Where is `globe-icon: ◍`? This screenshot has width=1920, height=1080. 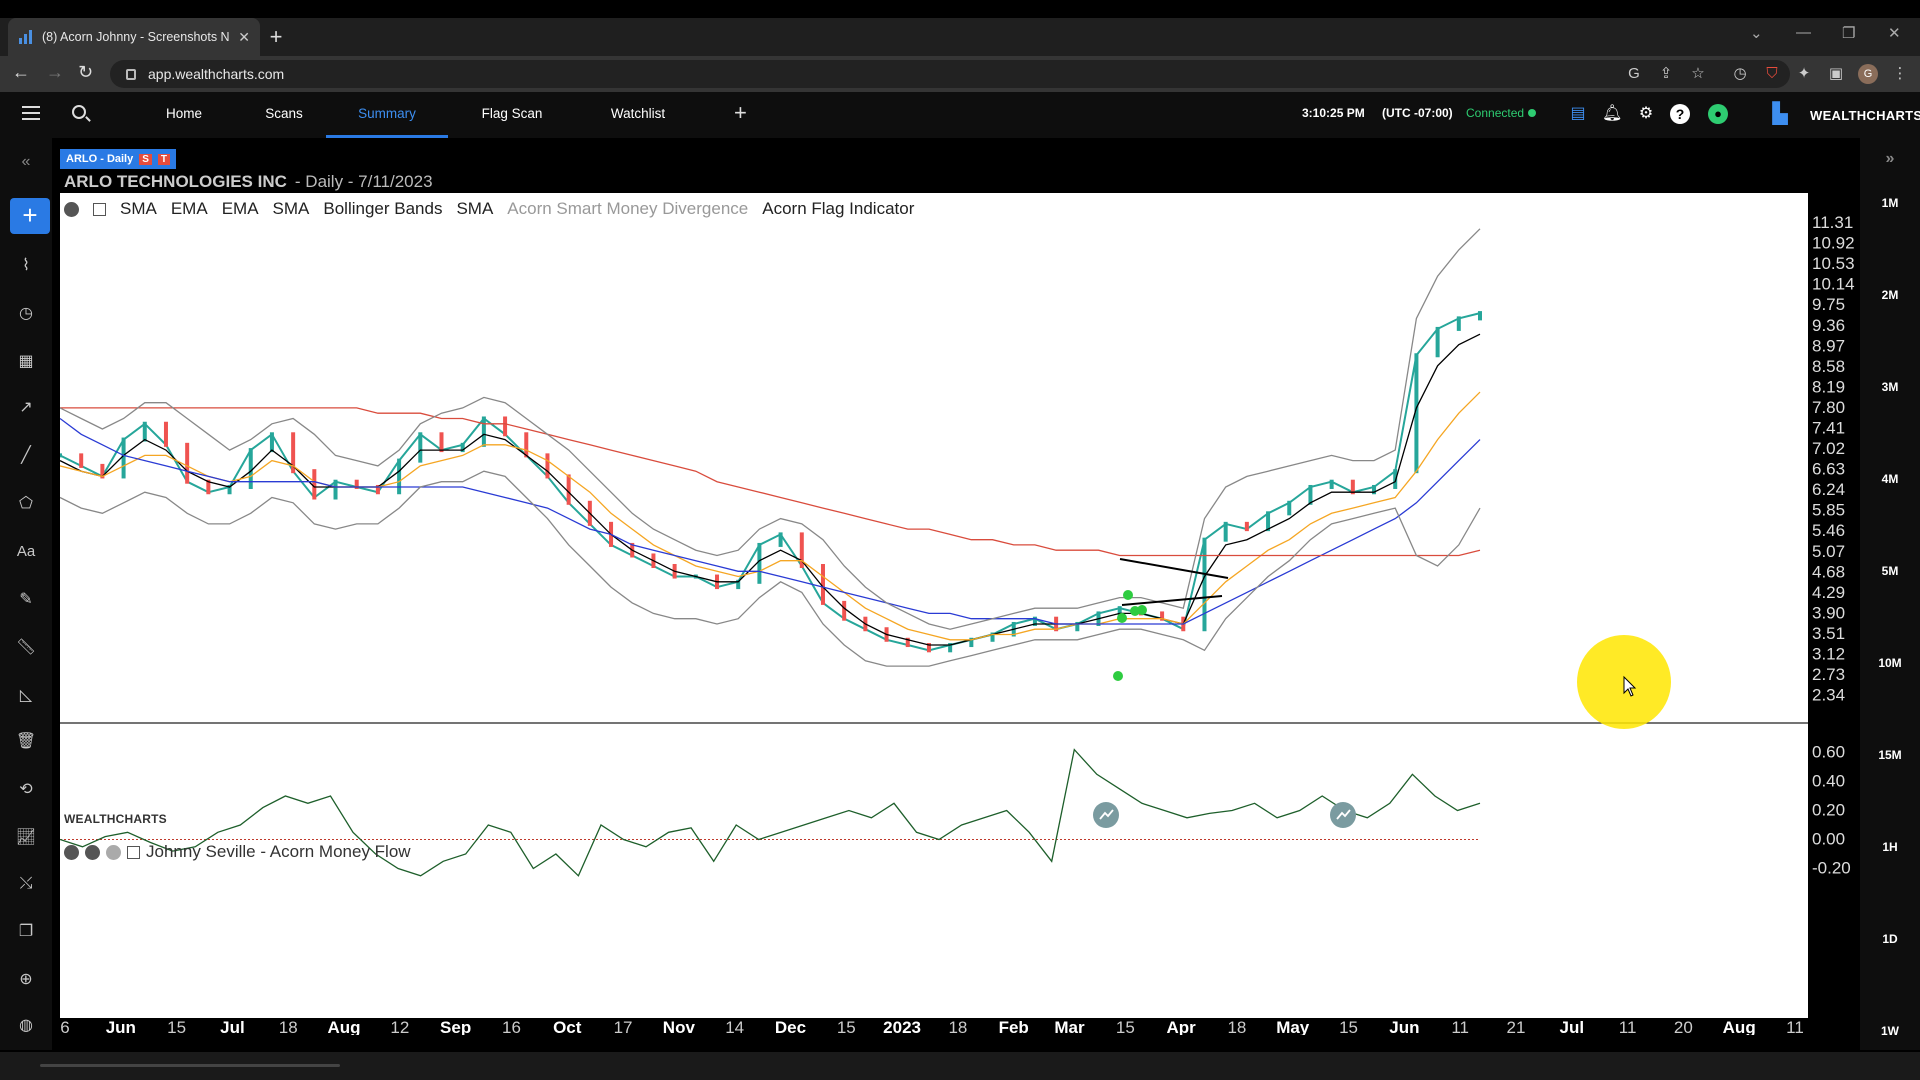 globe-icon: ◍ is located at coordinates (26, 1026).